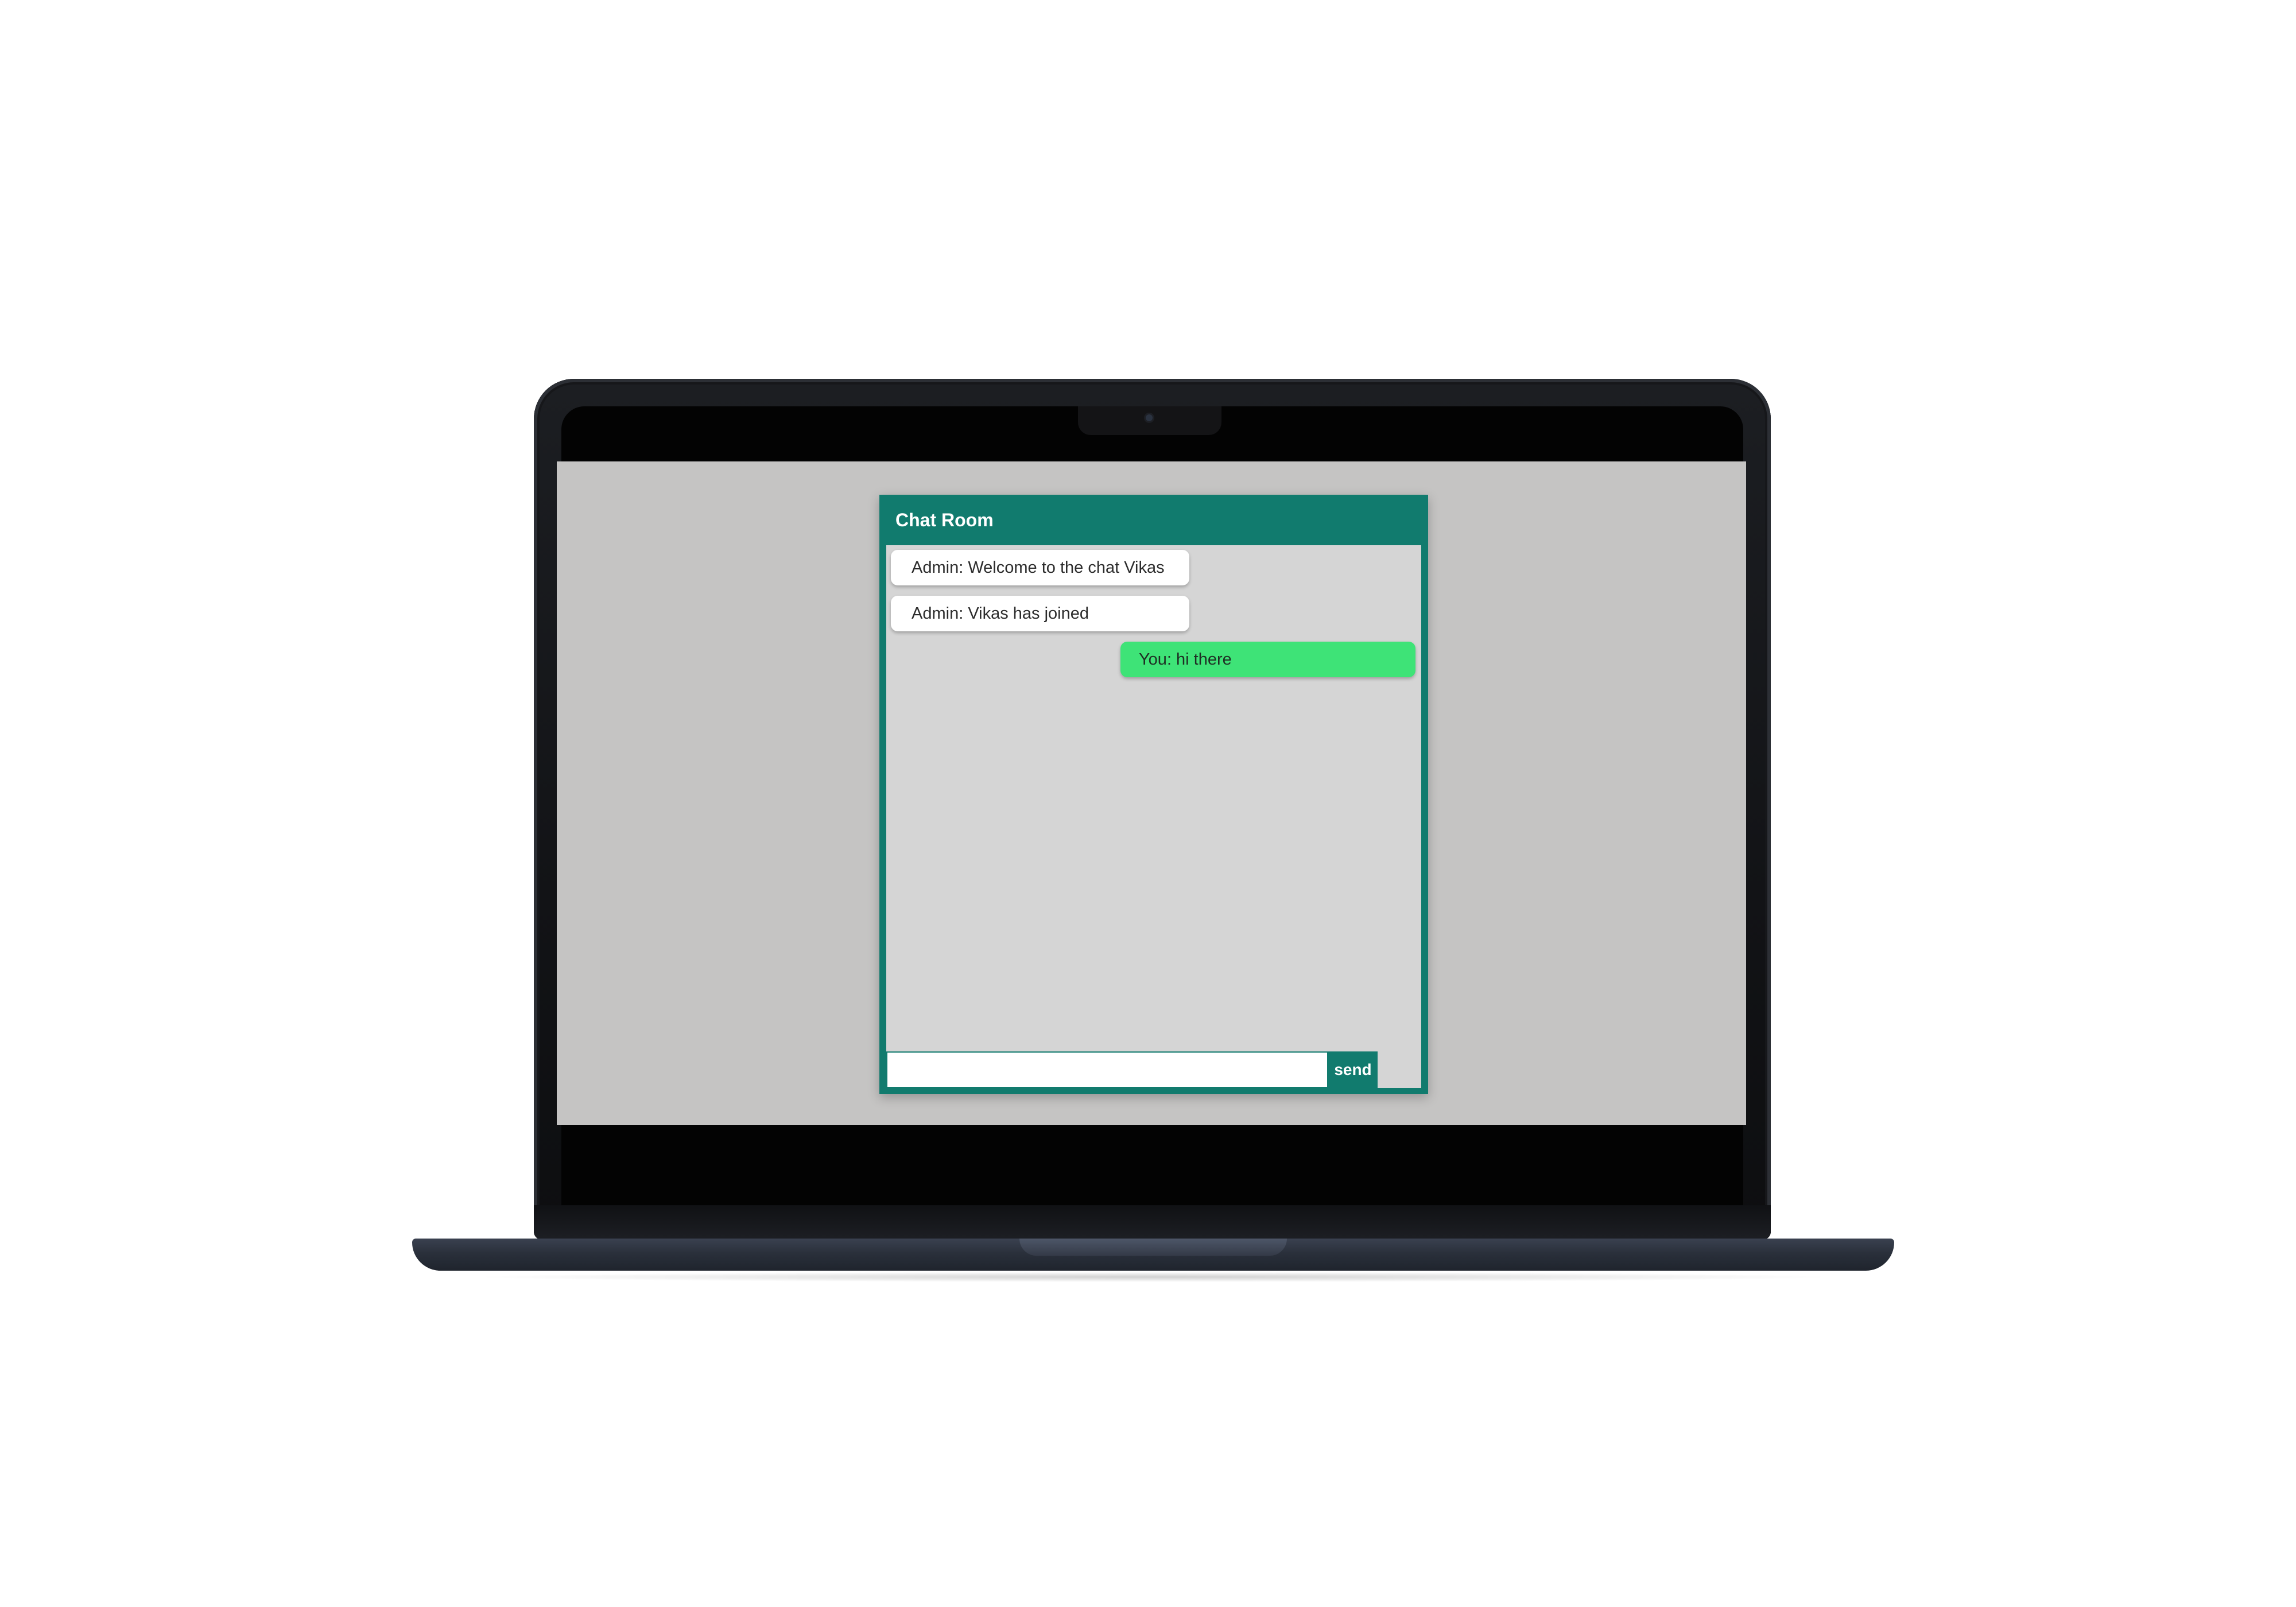  I want to click on message-input, so click(1107, 1069).